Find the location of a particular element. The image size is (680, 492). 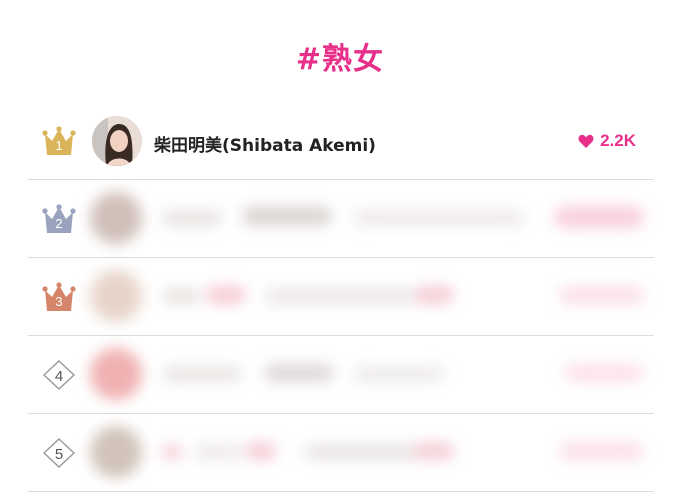

rank-number: 3 is located at coordinates (59, 301).